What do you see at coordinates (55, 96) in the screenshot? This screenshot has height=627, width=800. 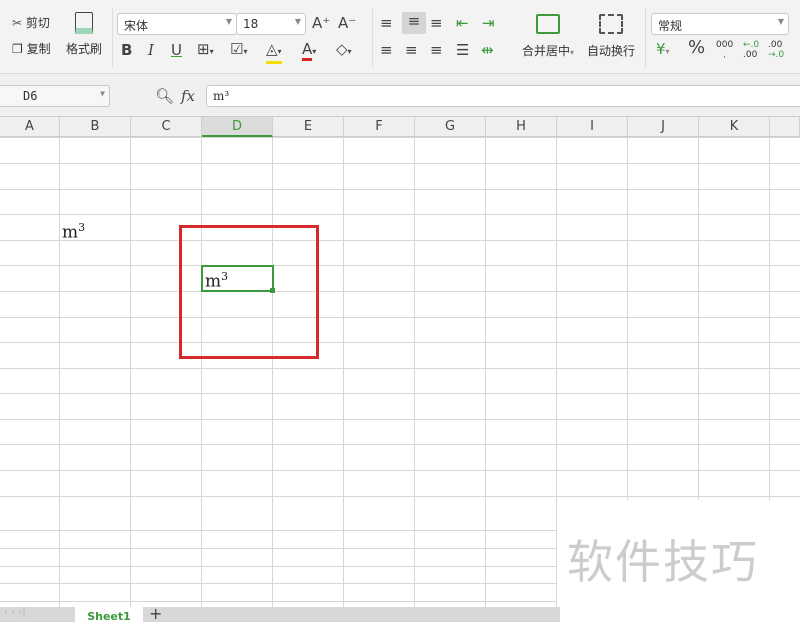 I see `name-box: D6 ▼` at bounding box center [55, 96].